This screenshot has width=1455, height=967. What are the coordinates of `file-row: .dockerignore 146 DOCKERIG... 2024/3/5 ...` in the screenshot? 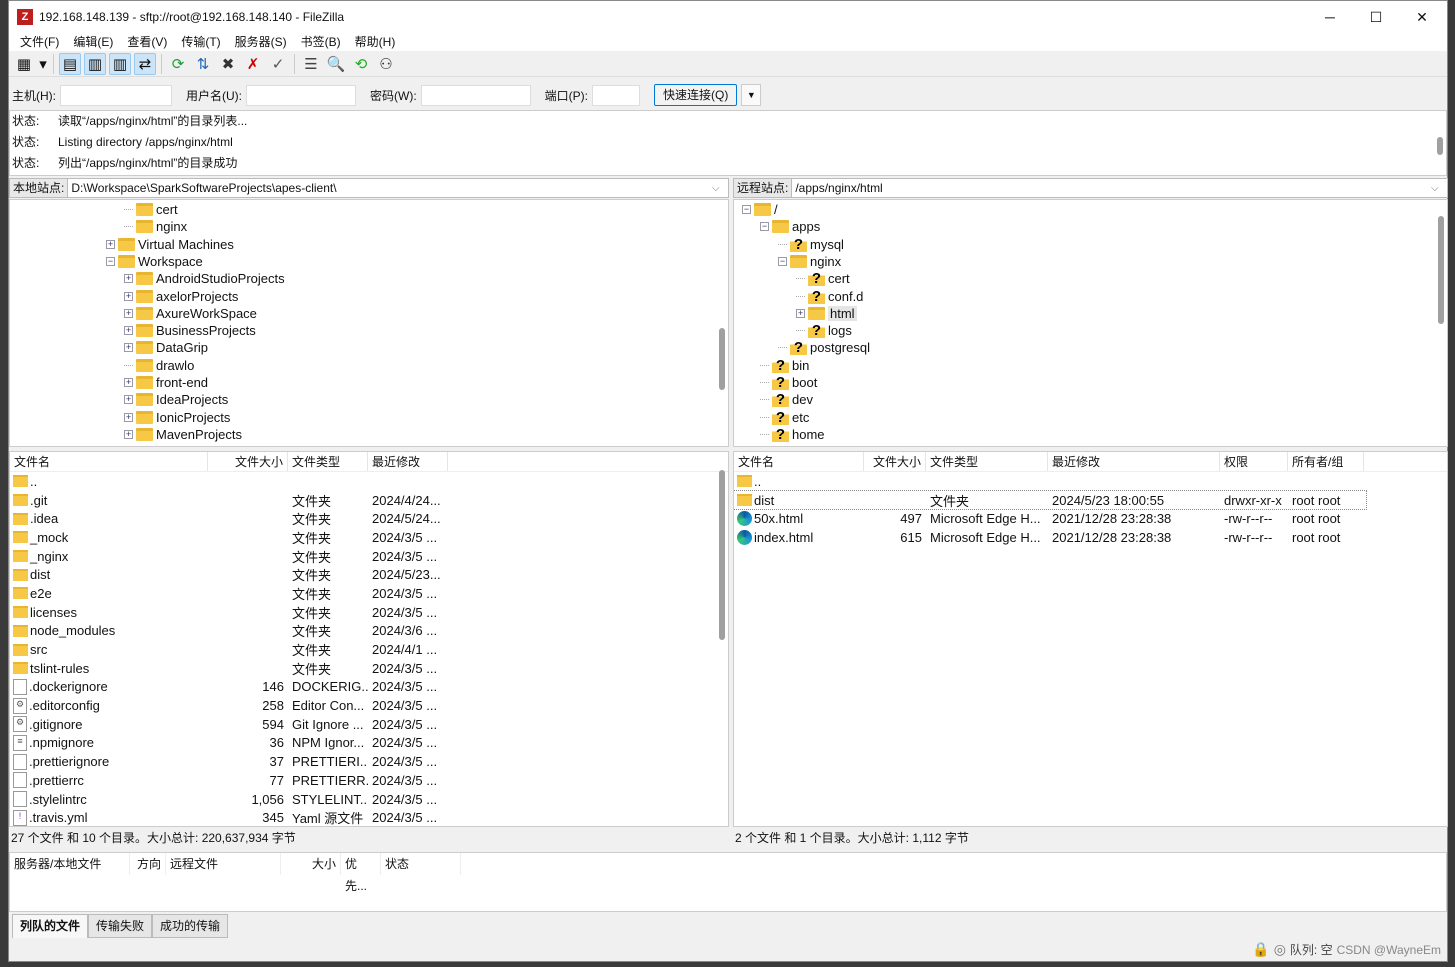 It's located at (369, 687).